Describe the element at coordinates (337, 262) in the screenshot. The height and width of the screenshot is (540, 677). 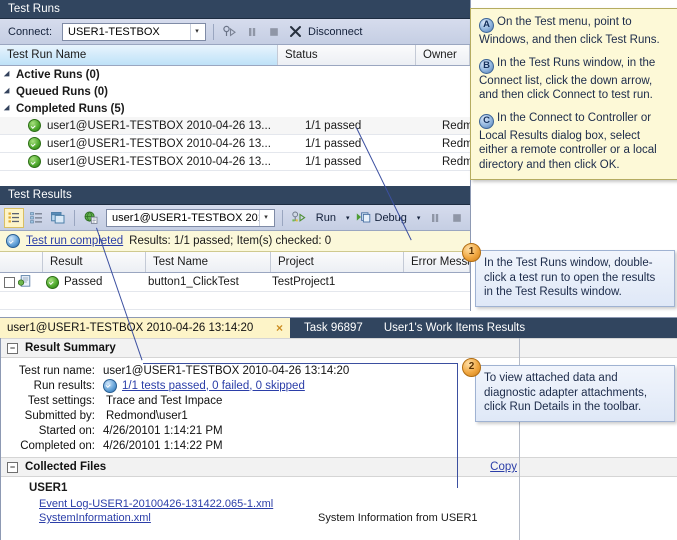
I see `column-header-project: Project` at that location.